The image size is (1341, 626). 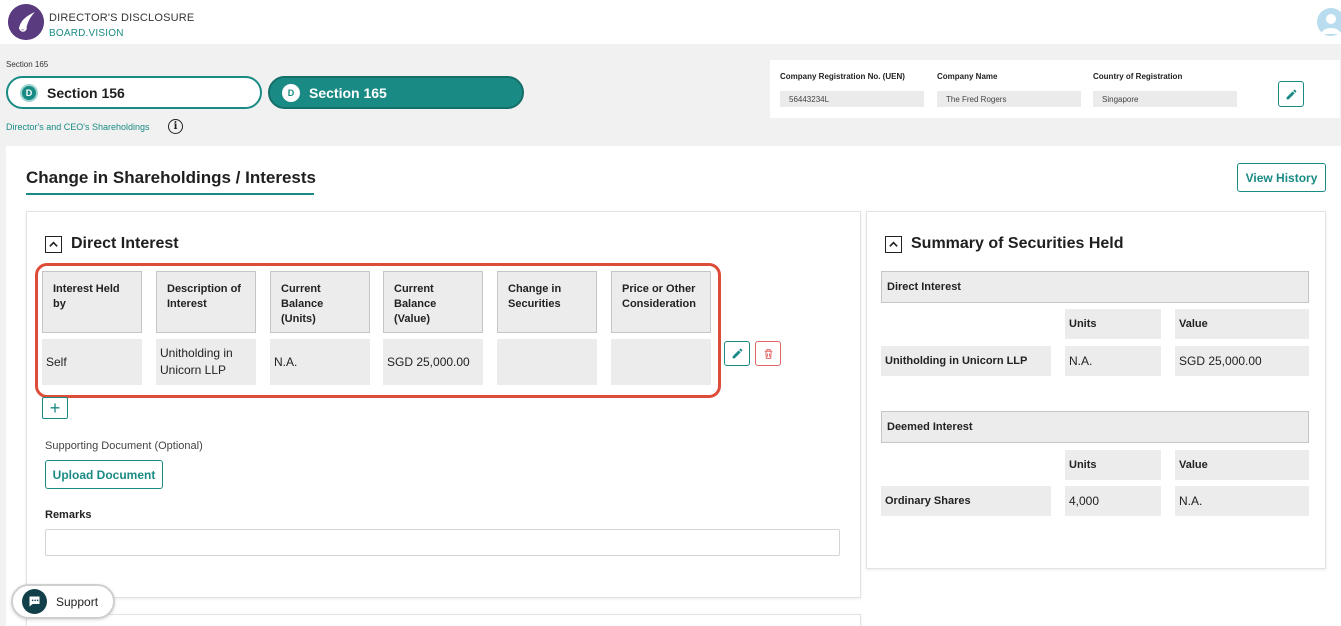 I want to click on upload-document-button: Upload Document, so click(x=104, y=474).